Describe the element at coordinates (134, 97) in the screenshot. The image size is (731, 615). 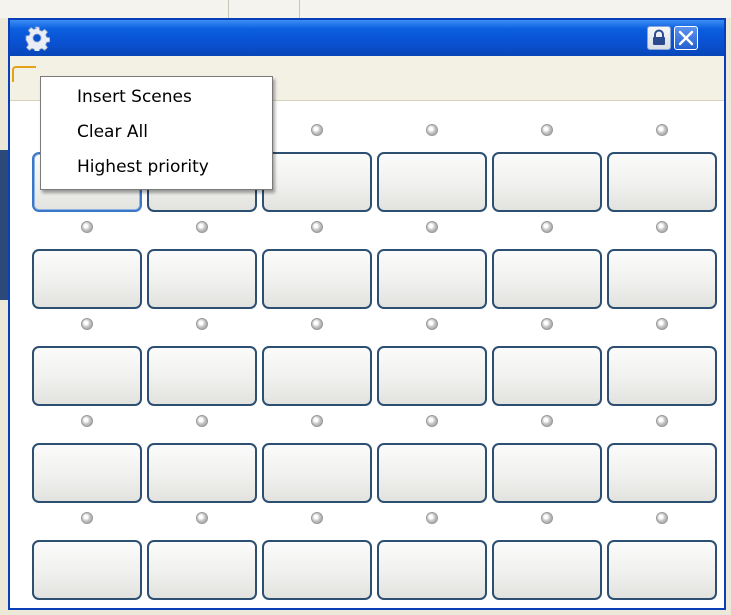
I see `menu-item-insert-scenes: Insert Scenes` at that location.